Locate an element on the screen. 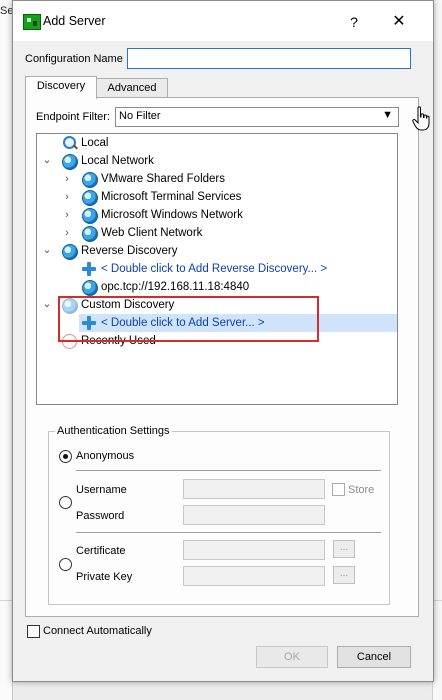 Image resolution: width=442 pixels, height=700 pixels. tab-advanced: Advanced is located at coordinates (132, 87).